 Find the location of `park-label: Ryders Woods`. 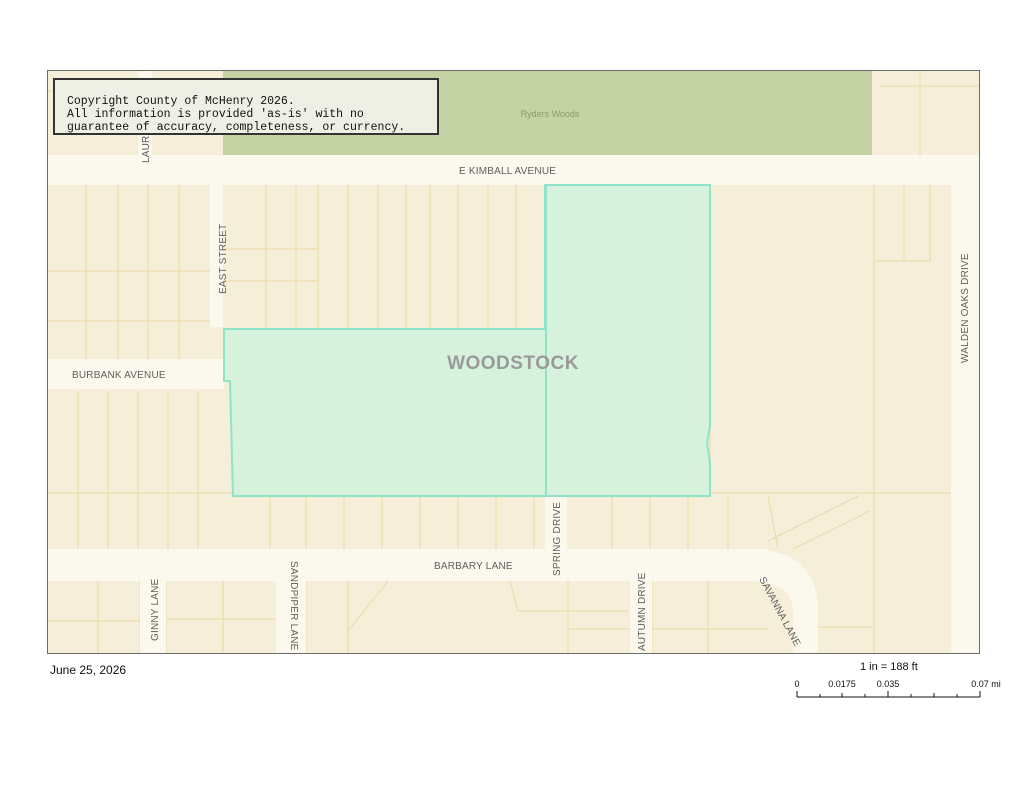

park-label: Ryders Woods is located at coordinates (550, 114).